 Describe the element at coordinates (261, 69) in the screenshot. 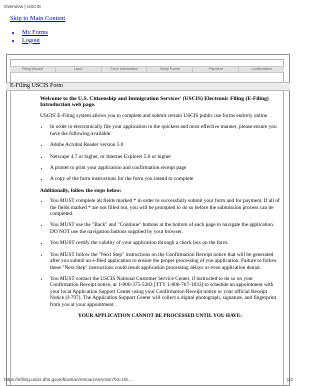

I see `tab-confirmation: Confirmation` at that location.